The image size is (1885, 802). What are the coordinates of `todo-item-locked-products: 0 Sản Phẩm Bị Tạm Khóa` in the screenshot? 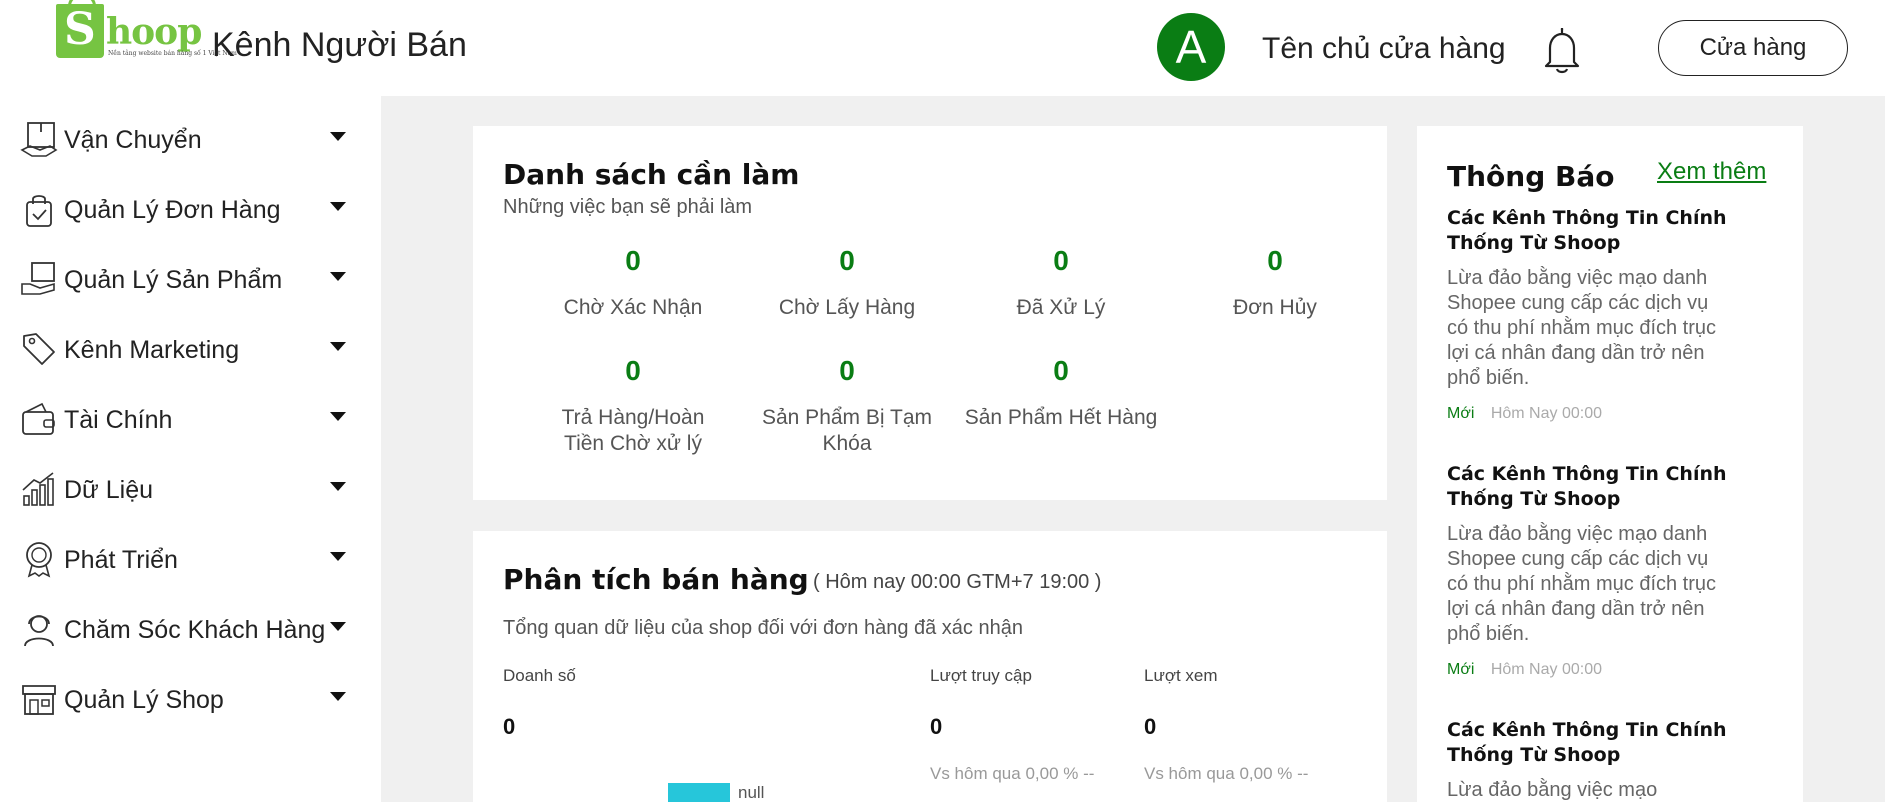 It's located at (847, 404).